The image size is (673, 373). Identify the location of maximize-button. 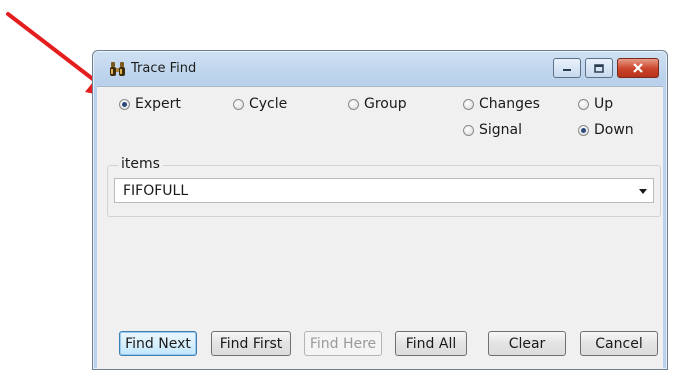
(599, 68).